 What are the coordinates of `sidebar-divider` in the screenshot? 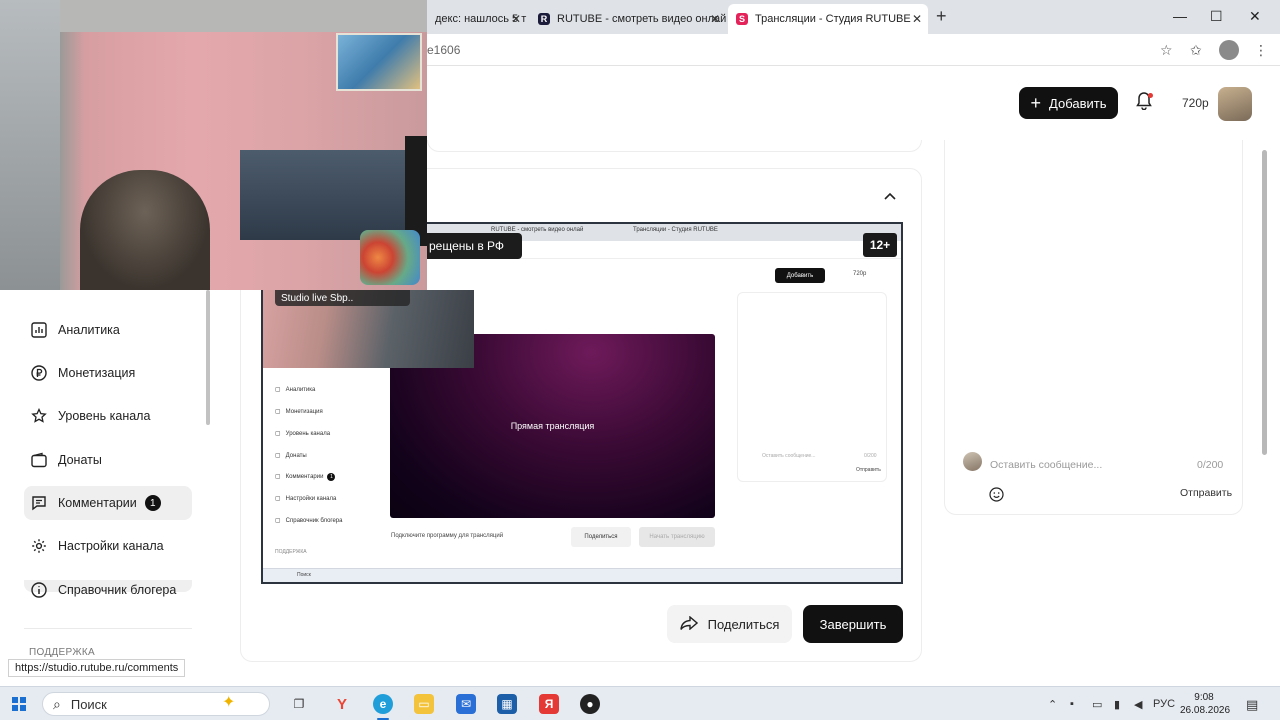 It's located at (108, 628).